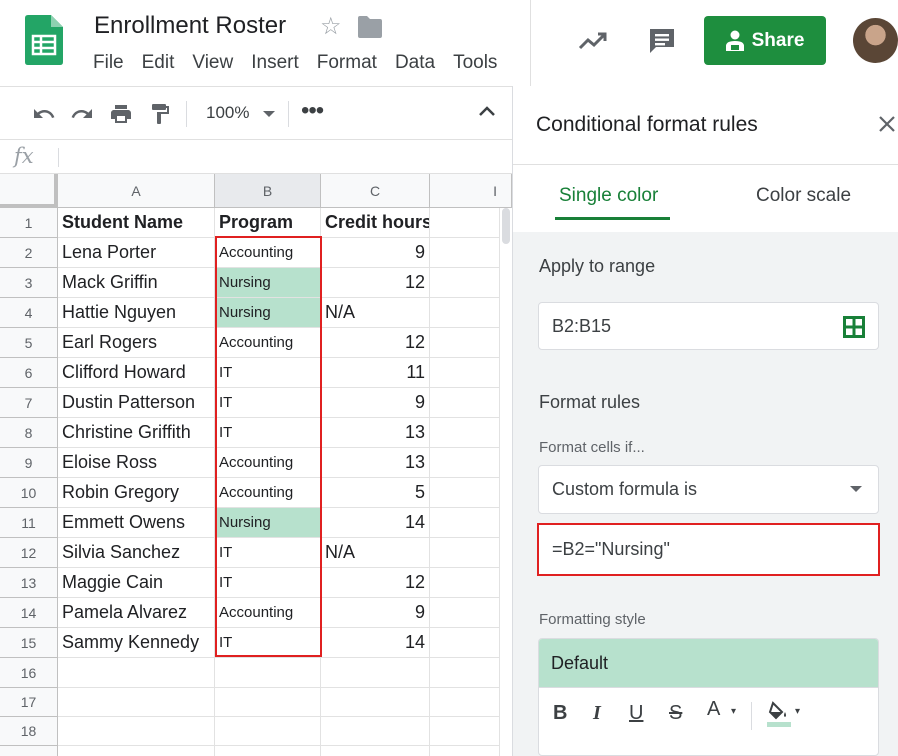 This screenshot has height=756, width=898. I want to click on fill-color-icon, so click(779, 714).